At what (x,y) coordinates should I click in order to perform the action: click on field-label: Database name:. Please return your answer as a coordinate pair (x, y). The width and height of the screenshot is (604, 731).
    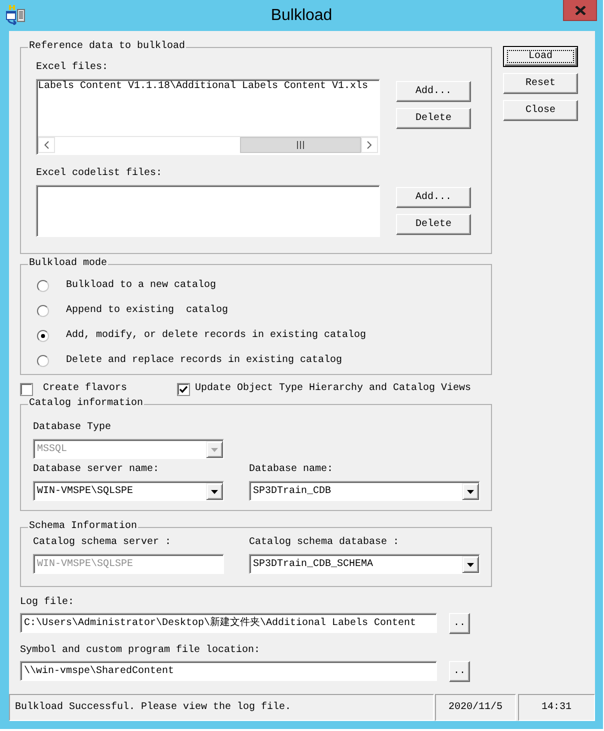
    Looking at the image, I should click on (291, 470).